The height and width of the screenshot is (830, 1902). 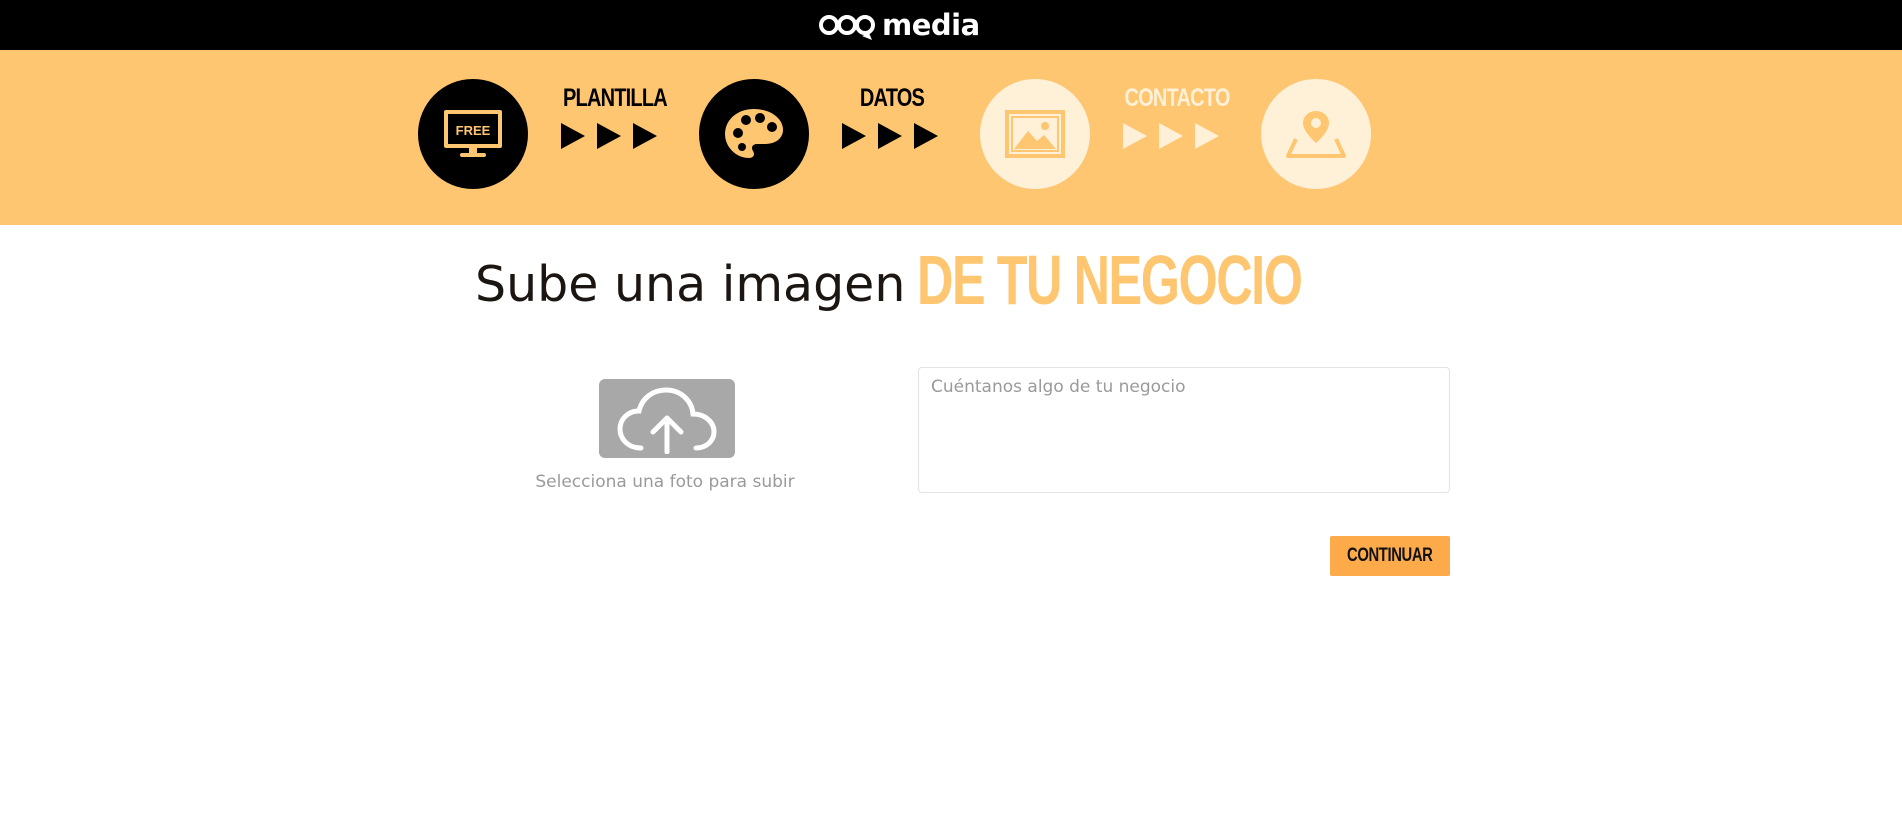 I want to click on brand-logo: media, so click(x=899, y=25).